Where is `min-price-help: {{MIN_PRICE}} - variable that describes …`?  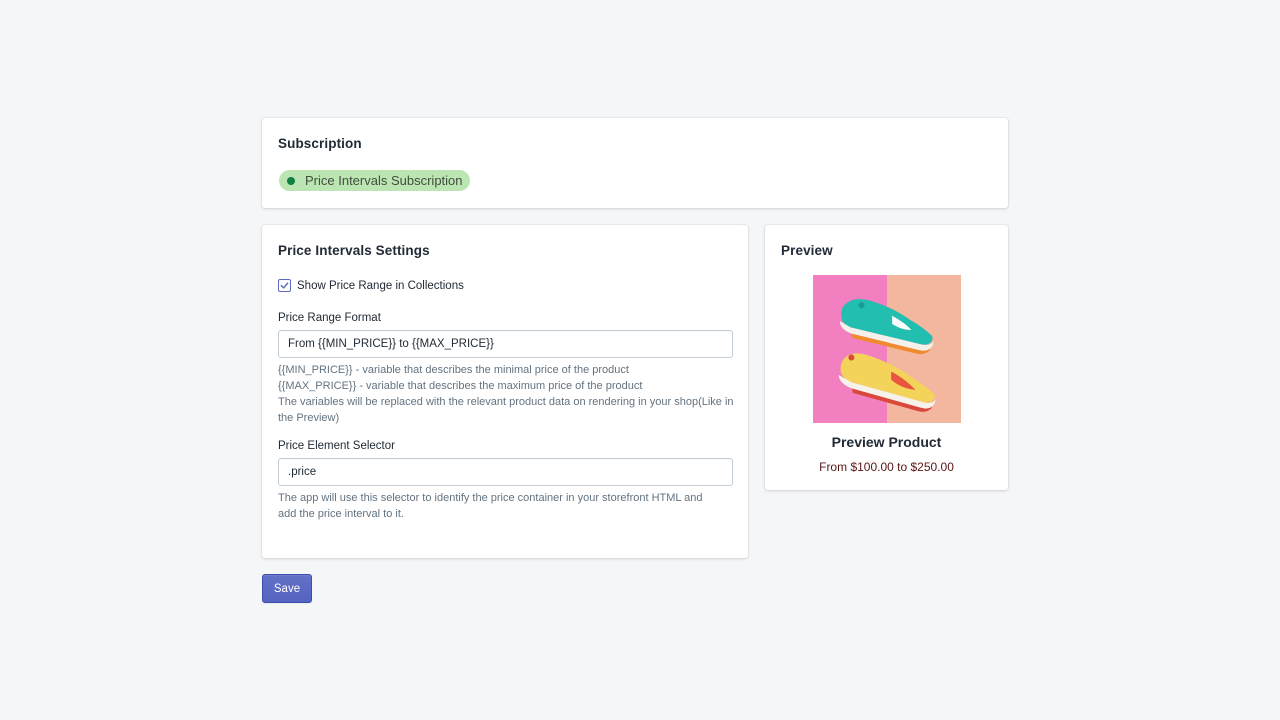
min-price-help: {{MIN_PRICE}} - variable that describes … is located at coordinates (453, 370).